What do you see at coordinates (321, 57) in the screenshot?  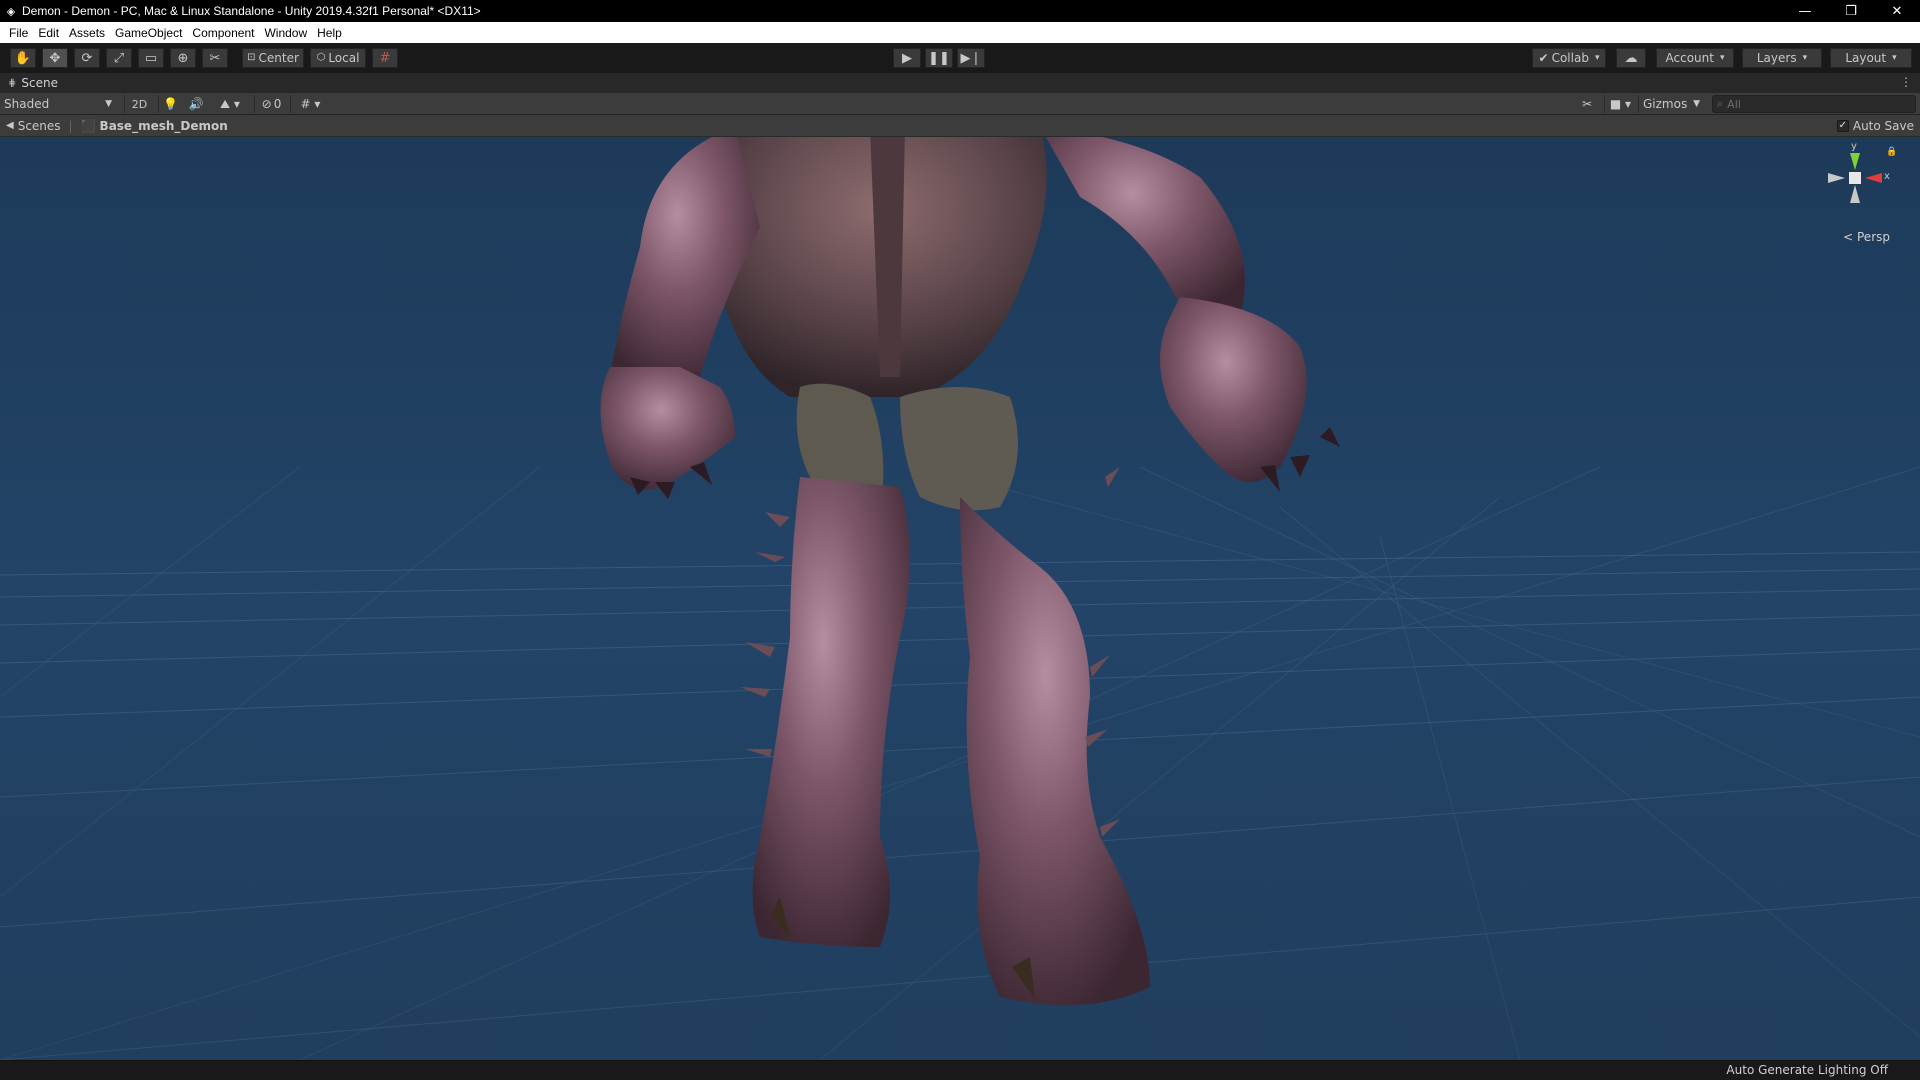 I see `local-icon: ⬡` at bounding box center [321, 57].